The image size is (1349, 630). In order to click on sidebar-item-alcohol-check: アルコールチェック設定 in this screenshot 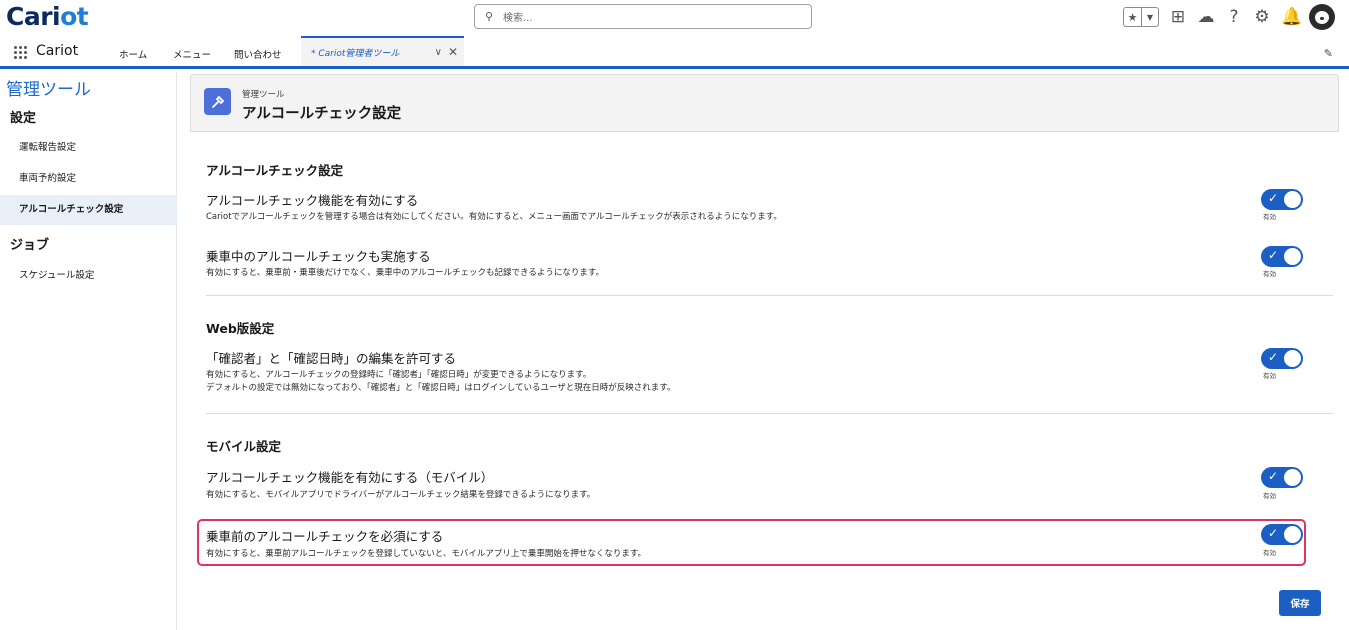, I will do `click(88, 210)`.